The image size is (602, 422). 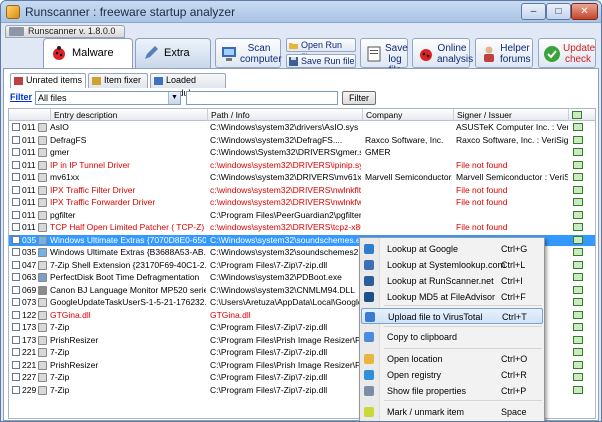 What do you see at coordinates (359, 98) in the screenshot?
I see `filter-button: Filter` at bounding box center [359, 98].